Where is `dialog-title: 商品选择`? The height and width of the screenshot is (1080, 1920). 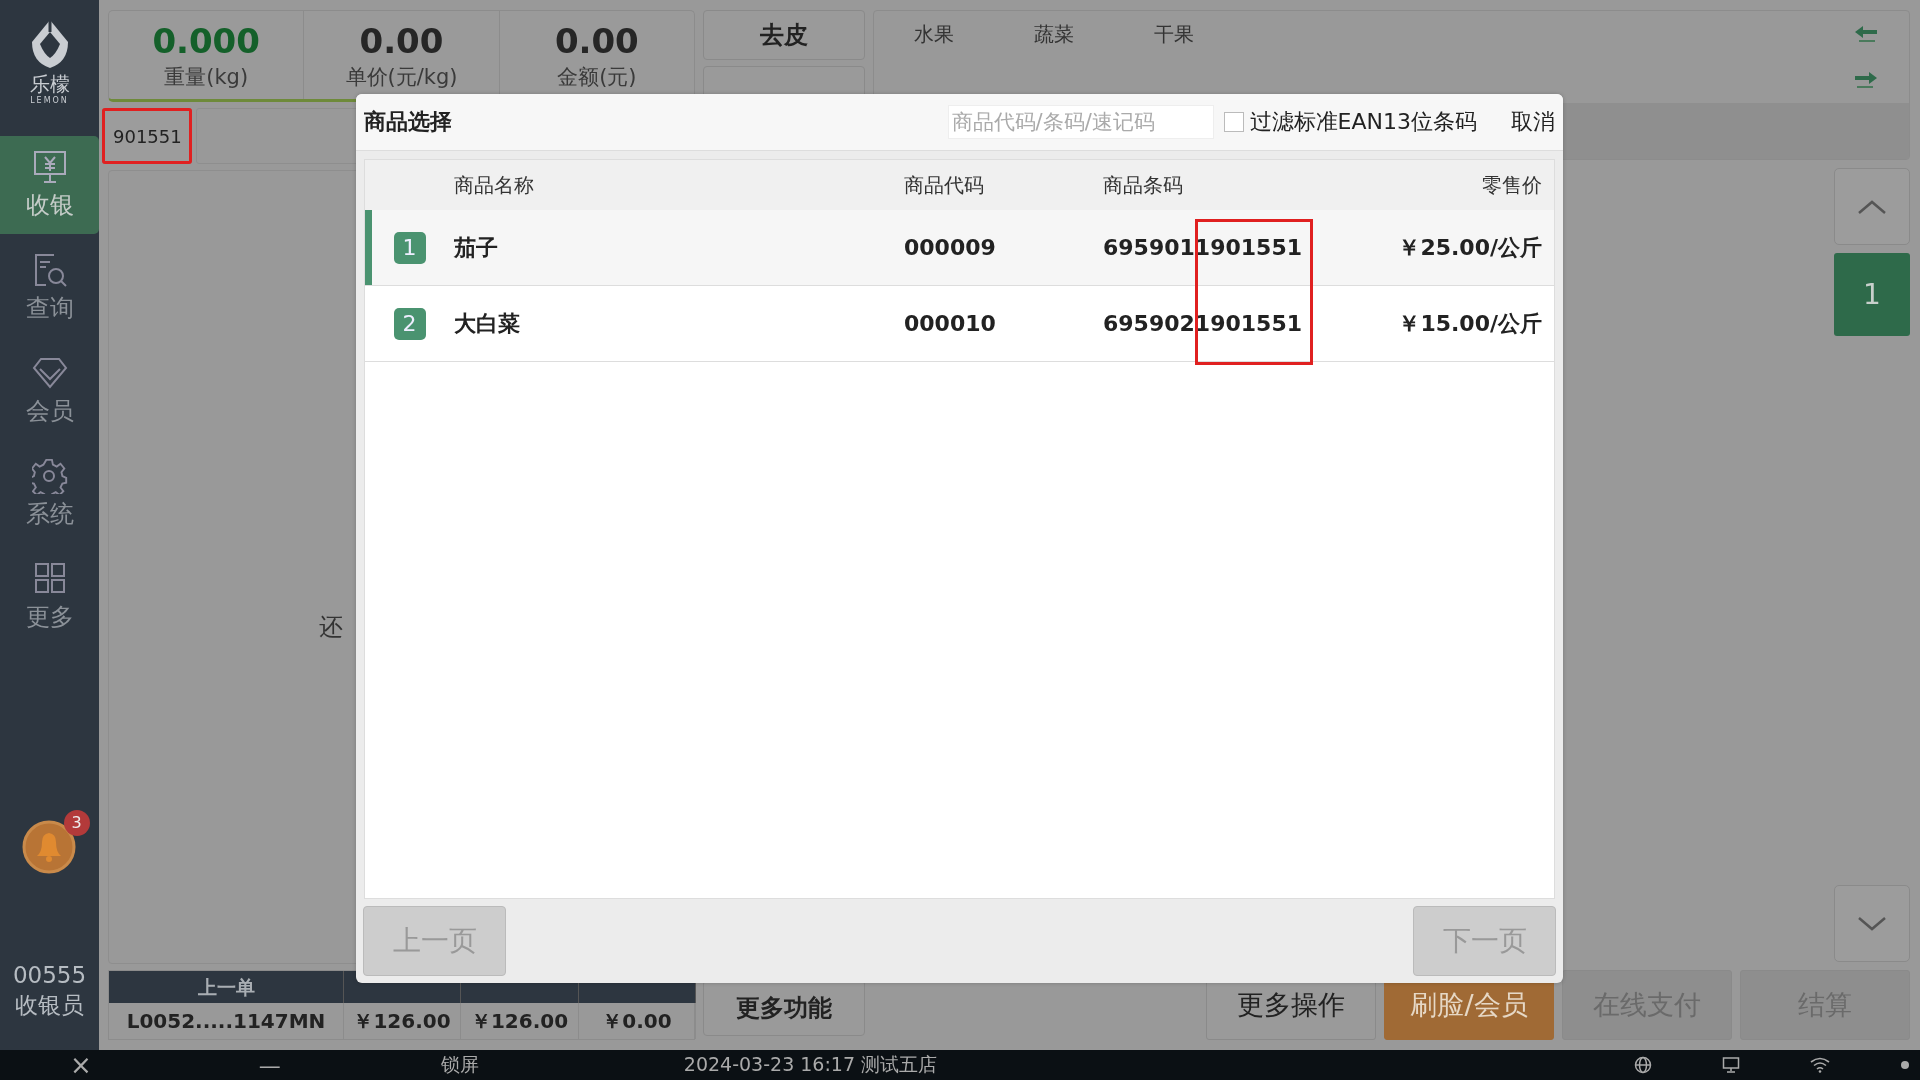
dialog-title: 商品选择 is located at coordinates (408, 122).